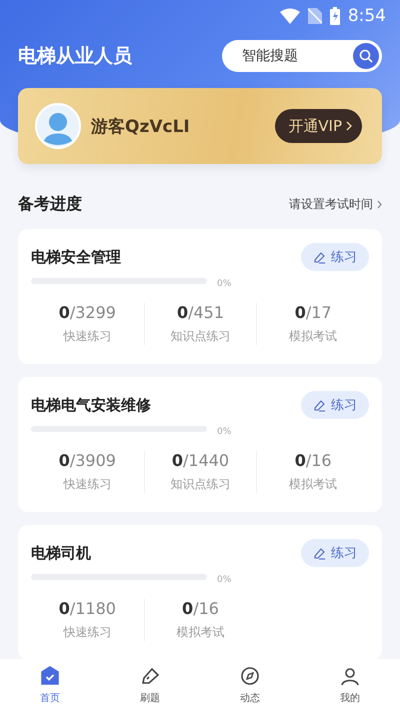 The image size is (400, 711). Describe the element at coordinates (75, 56) in the screenshot. I see `app-title: 电梯从业人员` at that location.